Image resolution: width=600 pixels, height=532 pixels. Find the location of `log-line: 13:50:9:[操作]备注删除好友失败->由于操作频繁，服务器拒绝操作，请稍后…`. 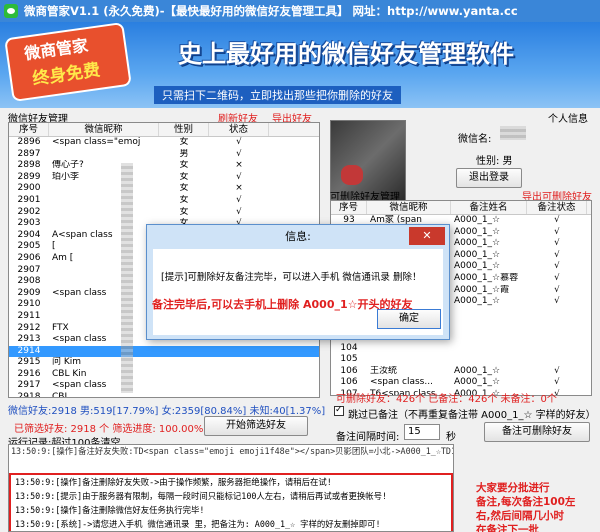

log-line: 13:50:9:[操作]备注删除好友失败->由于操作频繁，服务器拒绝操作，请稍后… is located at coordinates (173, 482).